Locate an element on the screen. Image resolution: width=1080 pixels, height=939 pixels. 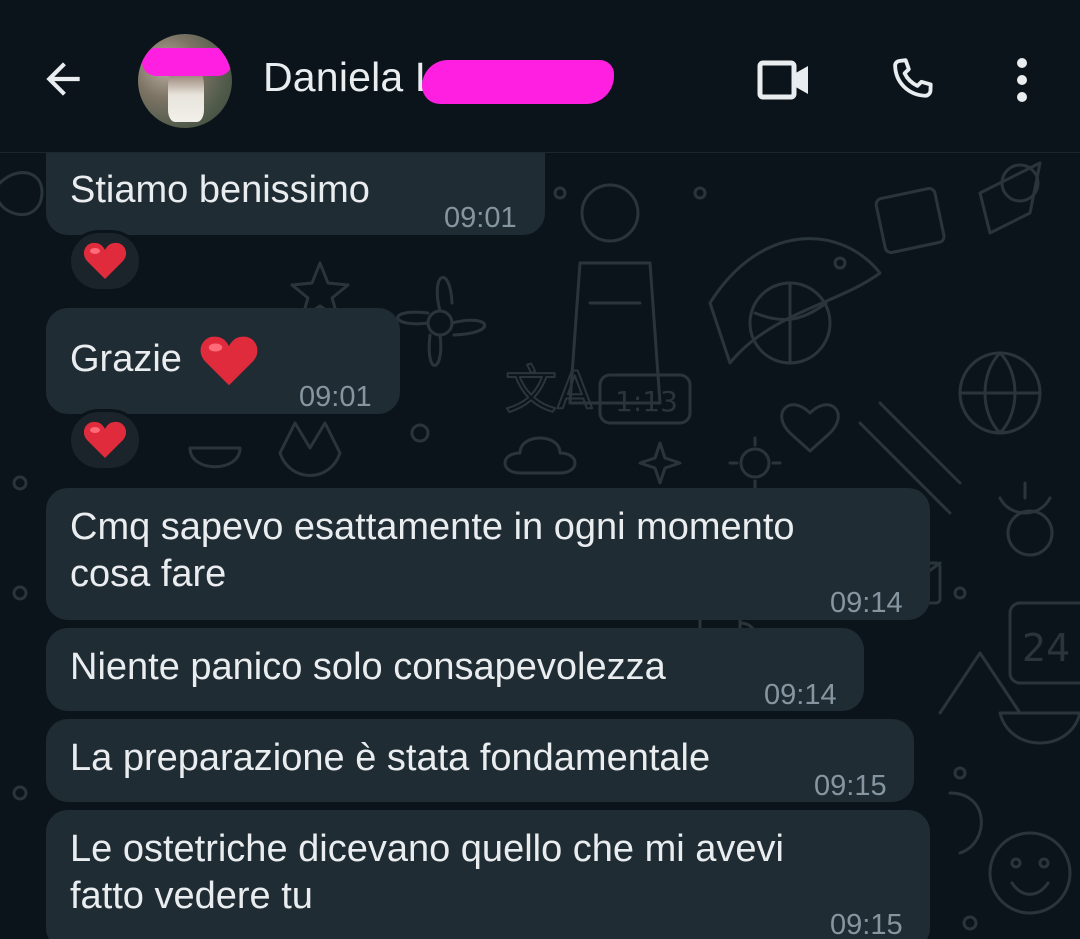
phone-icon is located at coordinates (913, 78).